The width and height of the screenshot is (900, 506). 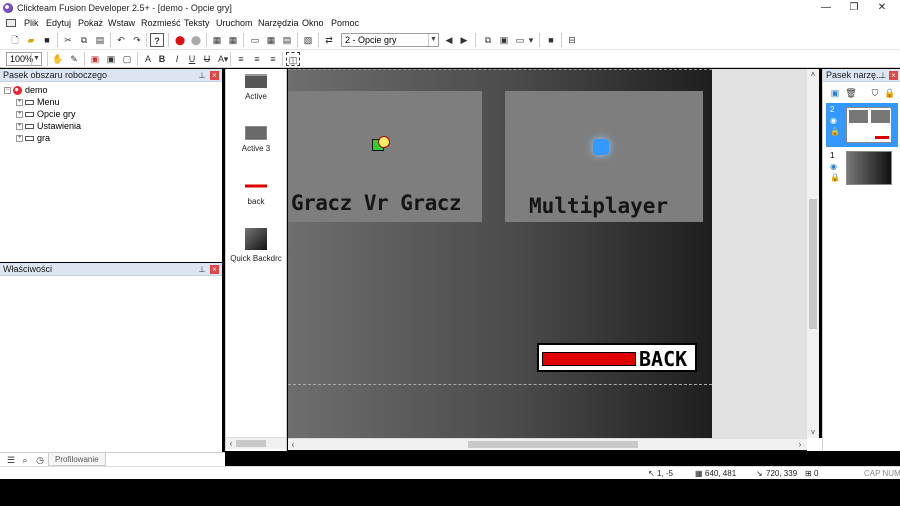 What do you see at coordinates (100, 40) in the screenshot?
I see `paste-icon: ▤` at bounding box center [100, 40].